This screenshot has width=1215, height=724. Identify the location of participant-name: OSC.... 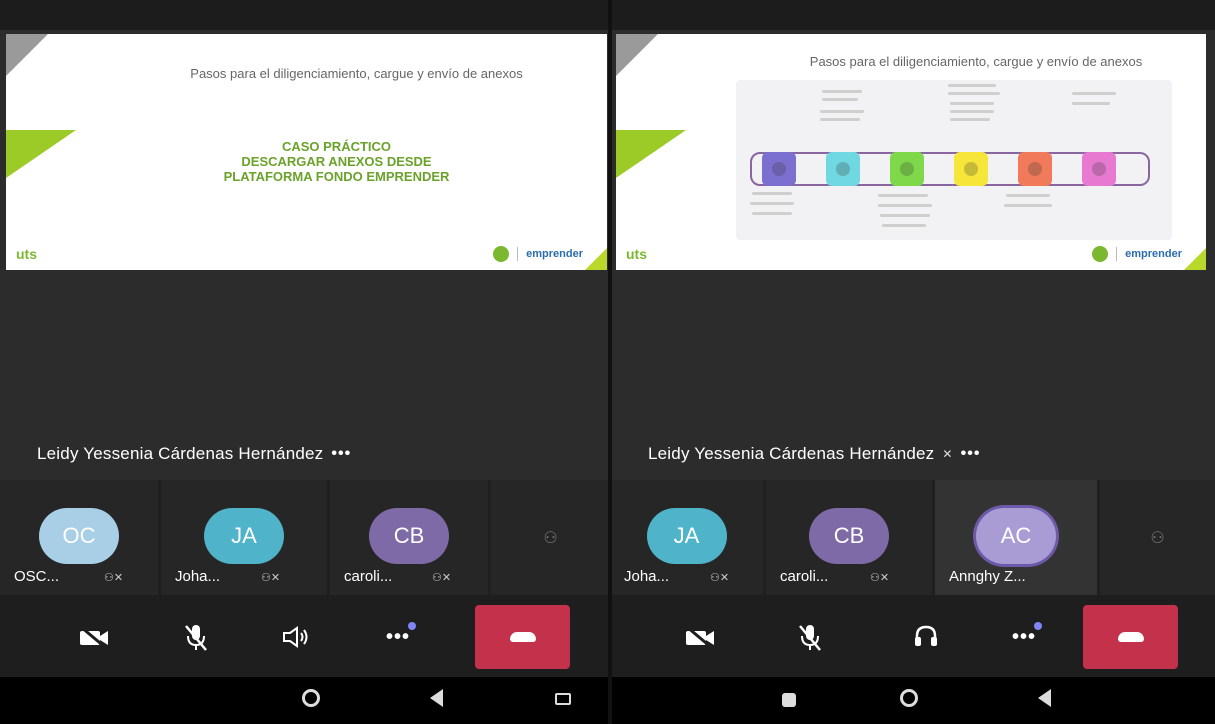
(37, 576).